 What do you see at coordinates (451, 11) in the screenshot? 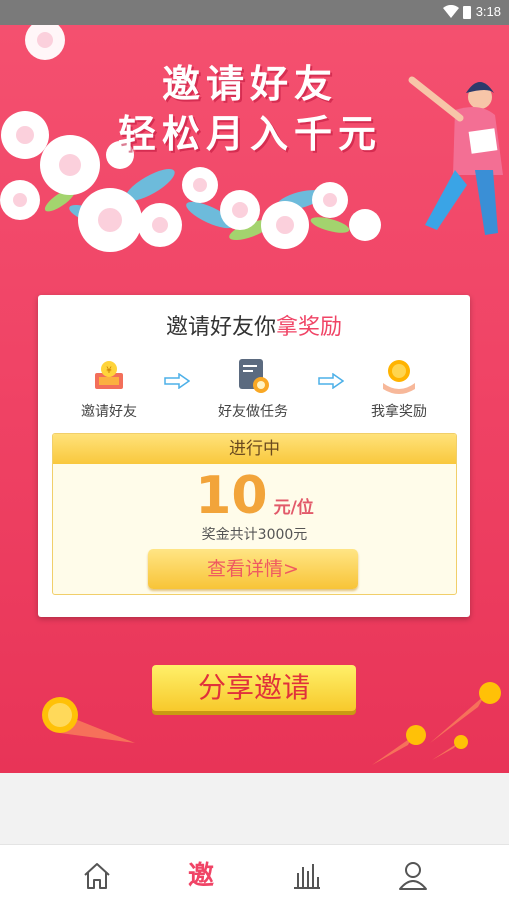
I see `wifi-icon` at bounding box center [451, 11].